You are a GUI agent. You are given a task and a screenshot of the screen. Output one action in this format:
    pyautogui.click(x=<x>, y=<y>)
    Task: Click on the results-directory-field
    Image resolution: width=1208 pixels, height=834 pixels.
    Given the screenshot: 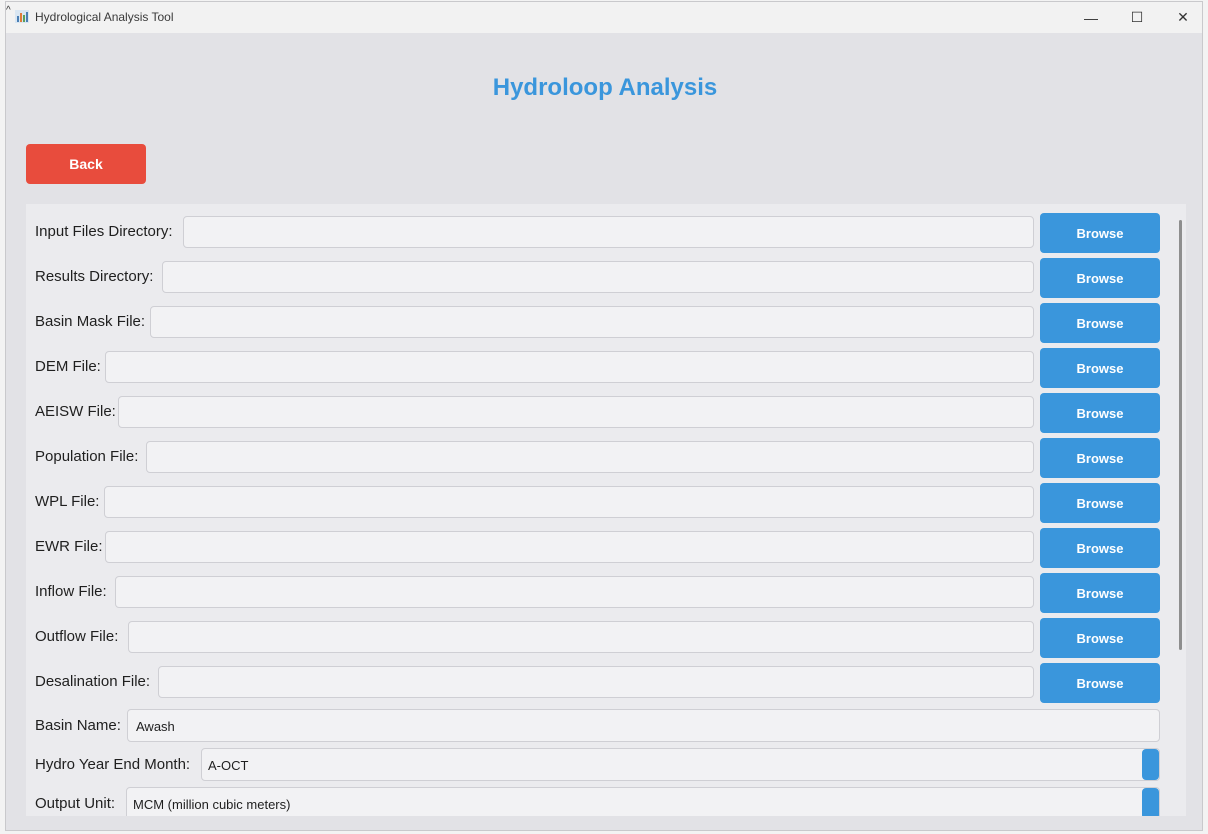 What is the action you would take?
    pyautogui.click(x=598, y=277)
    